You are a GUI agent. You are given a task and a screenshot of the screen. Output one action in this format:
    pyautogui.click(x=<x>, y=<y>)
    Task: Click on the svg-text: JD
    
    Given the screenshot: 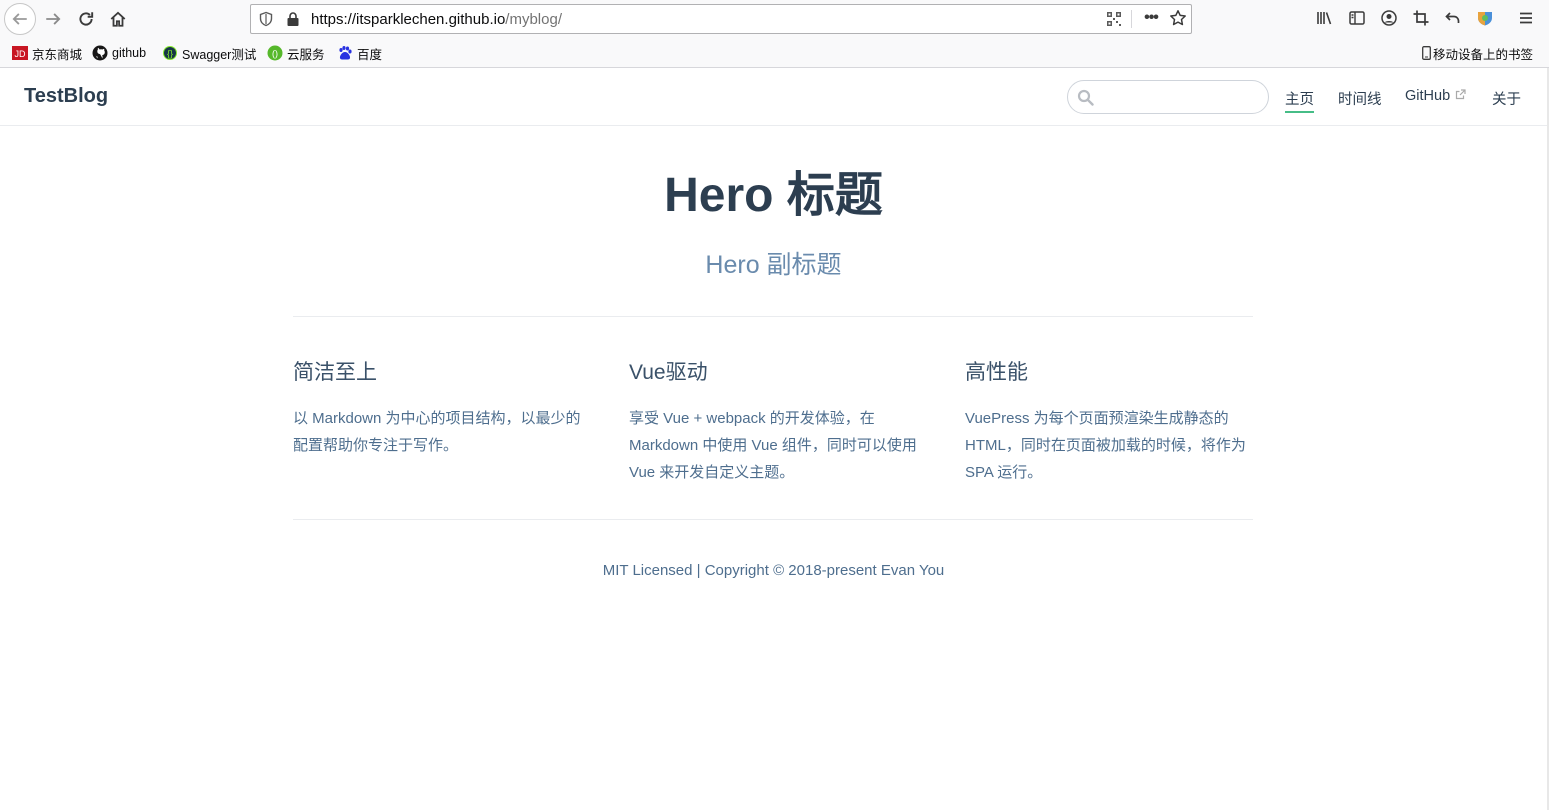 What is the action you would take?
    pyautogui.click(x=21, y=54)
    